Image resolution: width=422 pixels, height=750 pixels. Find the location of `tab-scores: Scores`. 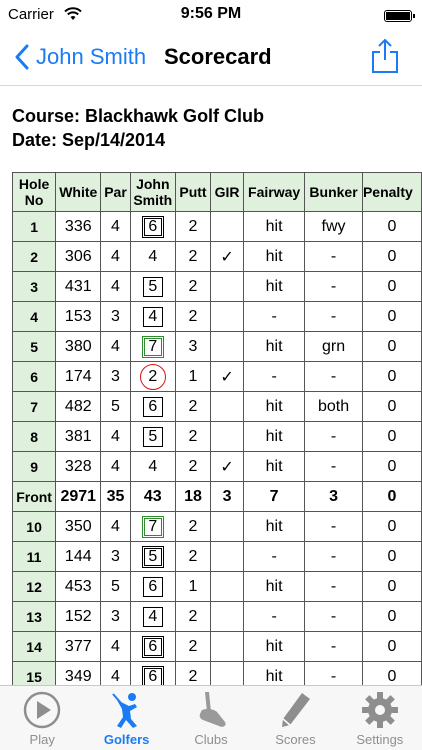

tab-scores: Scores is located at coordinates (295, 718).